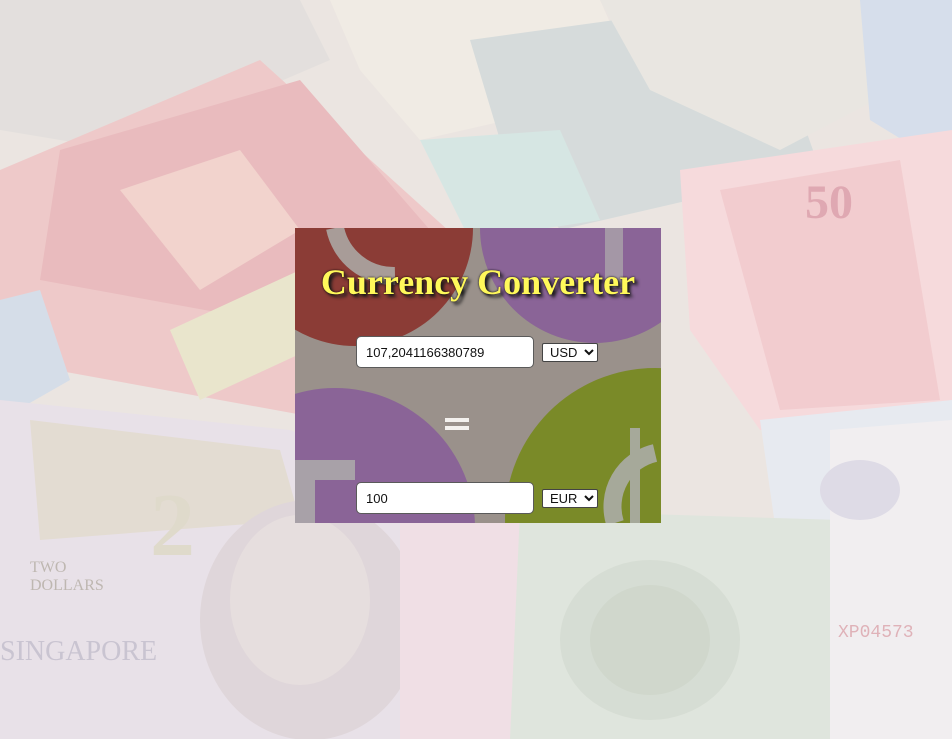  I want to click on from-amount-input, so click(445, 352).